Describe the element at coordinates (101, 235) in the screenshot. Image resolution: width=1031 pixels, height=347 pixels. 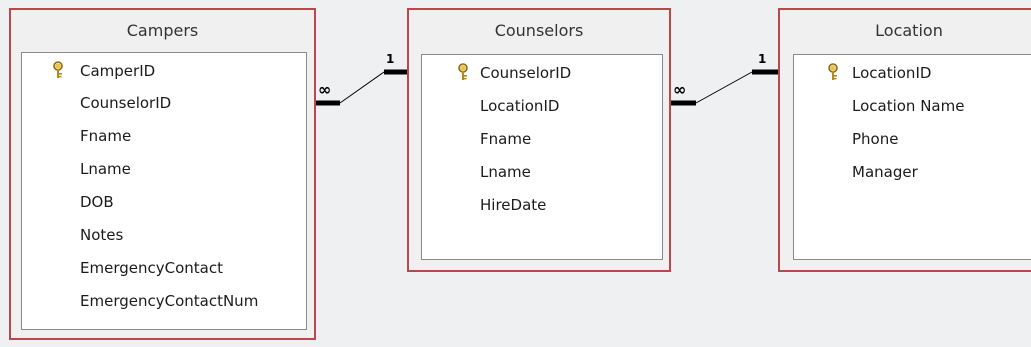
I see `field-notes: Notes` at that location.